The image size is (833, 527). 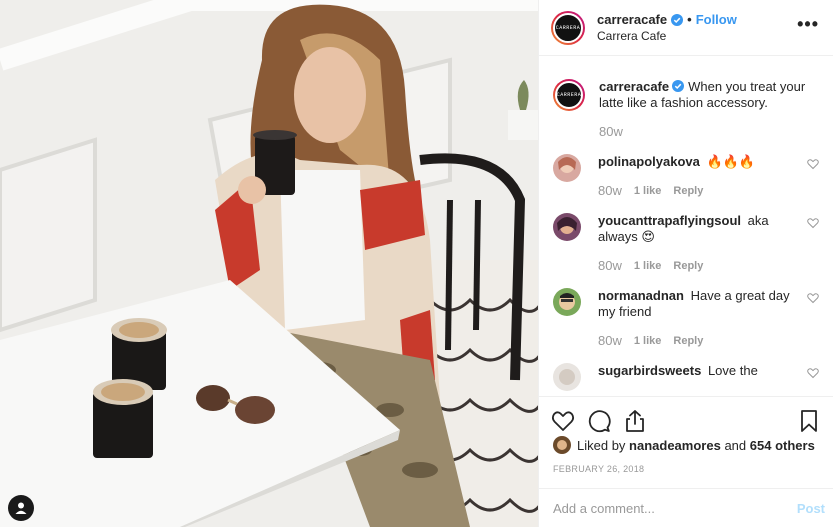 I want to click on add-comment-input, so click(x=675, y=508).